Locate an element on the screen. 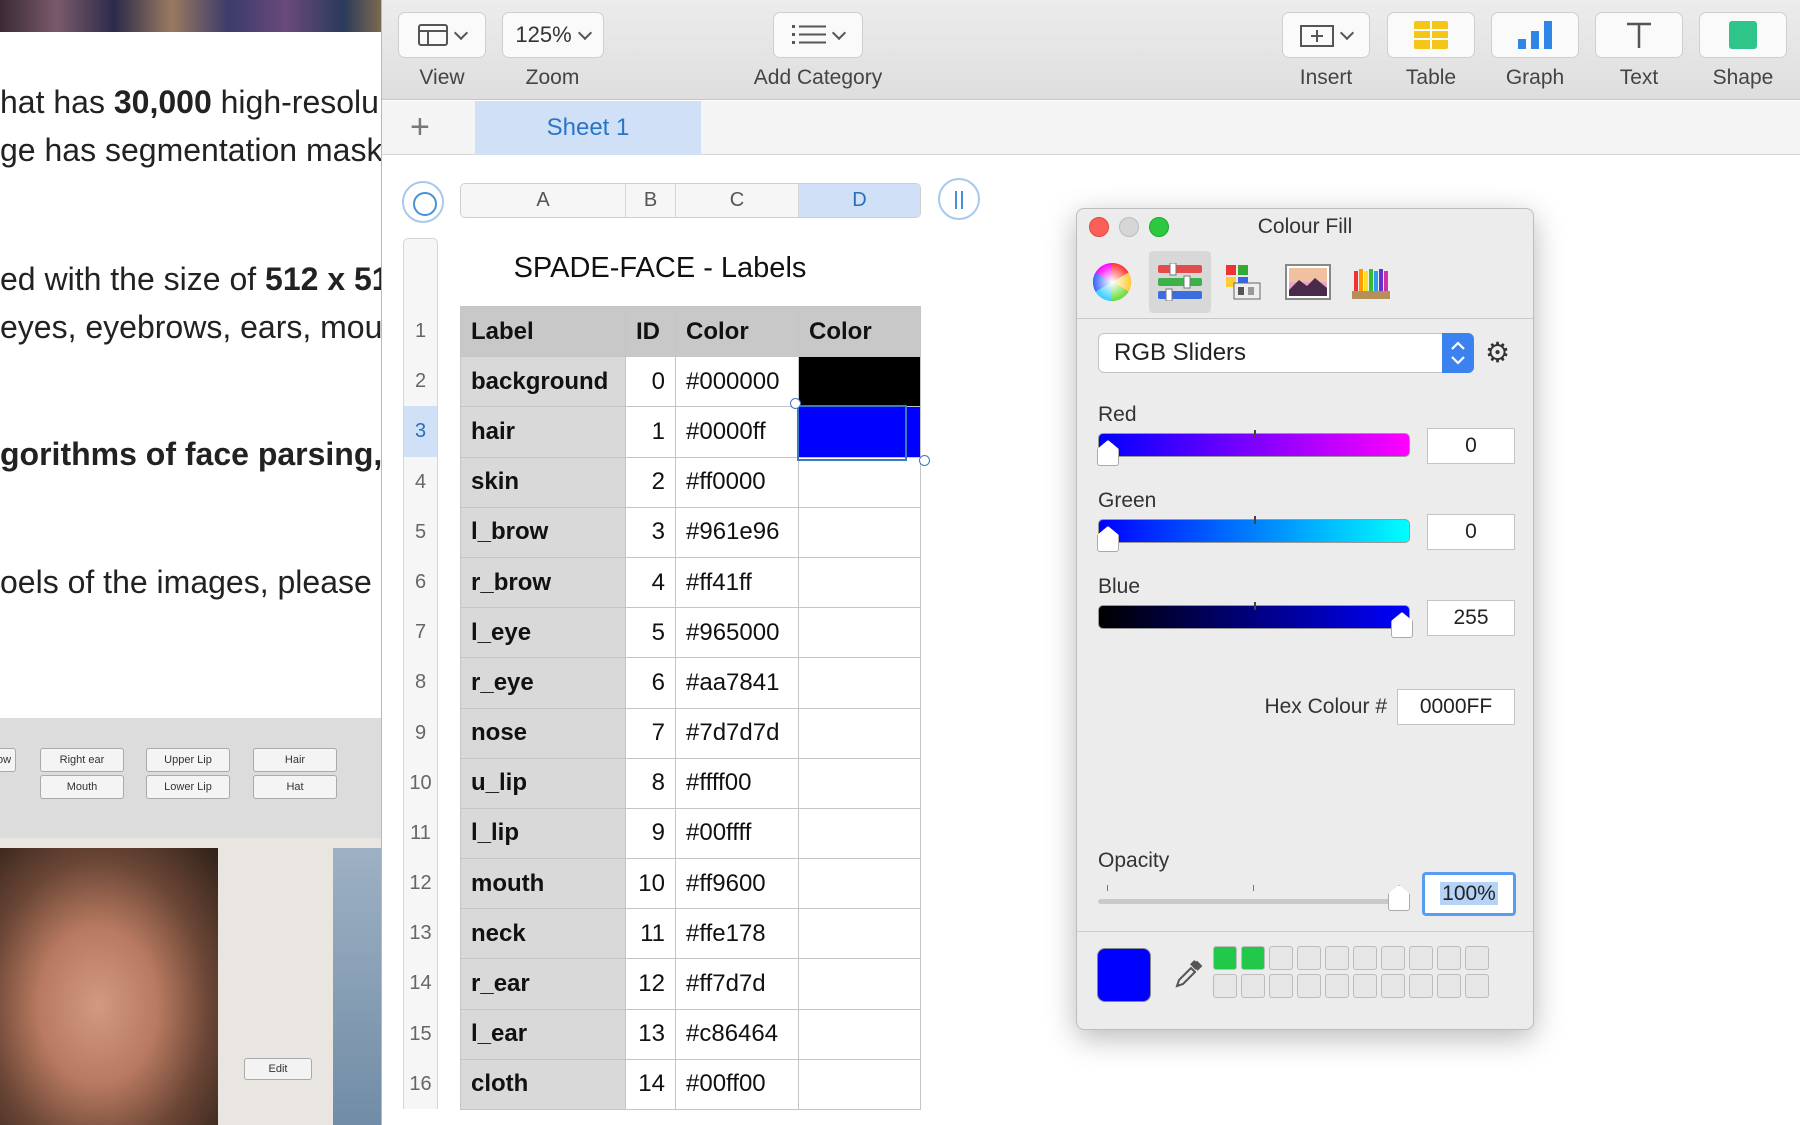  id-cell: 8 is located at coordinates (650, 783).